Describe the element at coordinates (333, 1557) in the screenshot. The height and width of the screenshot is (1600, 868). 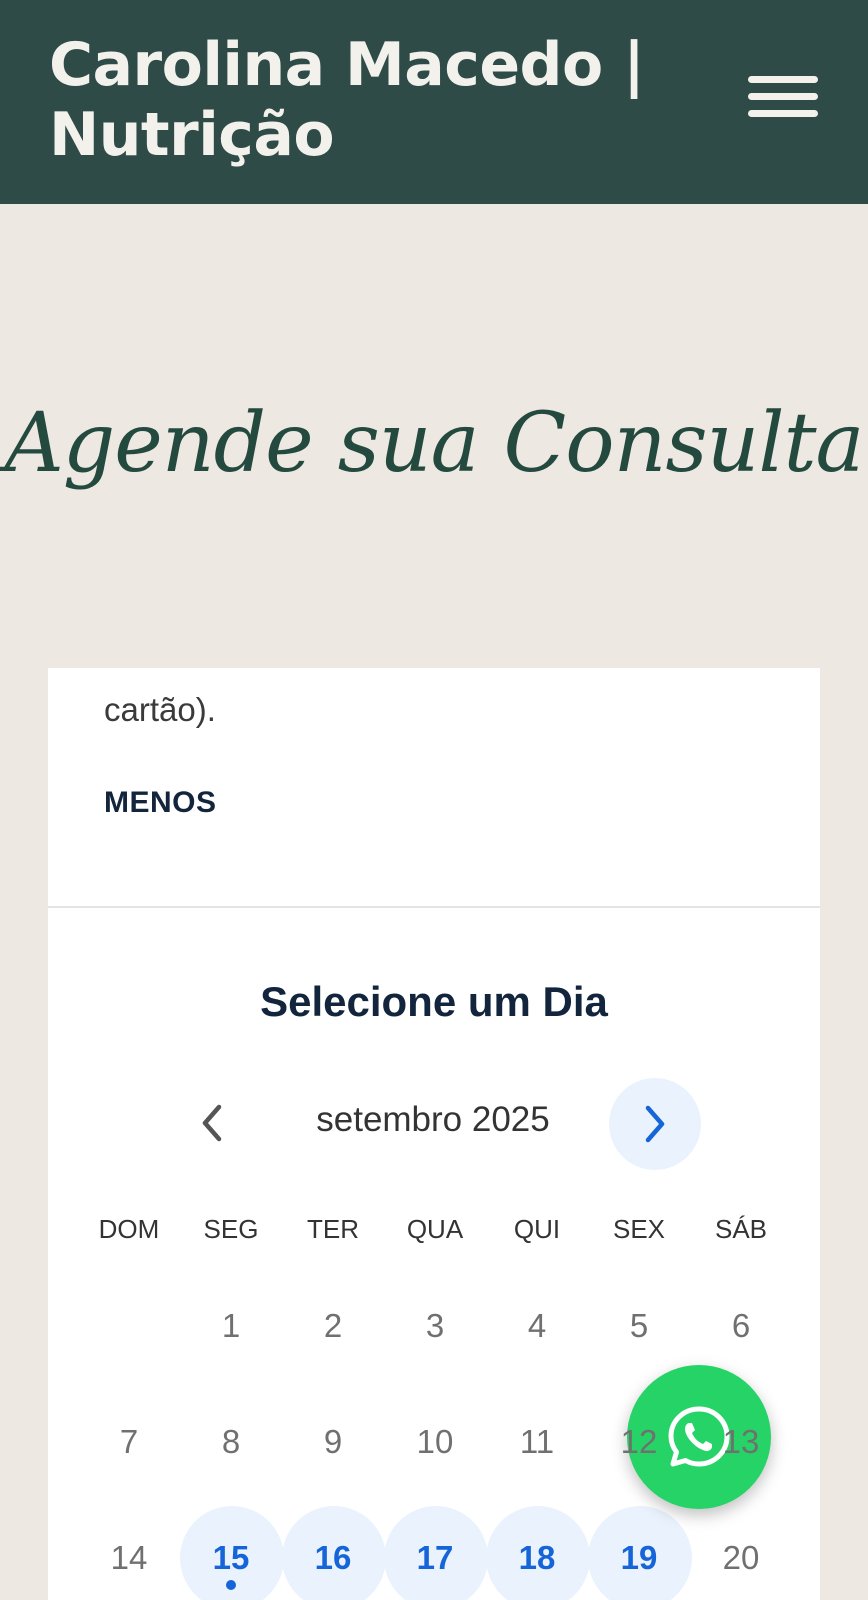
I see `day-number: 16` at that location.